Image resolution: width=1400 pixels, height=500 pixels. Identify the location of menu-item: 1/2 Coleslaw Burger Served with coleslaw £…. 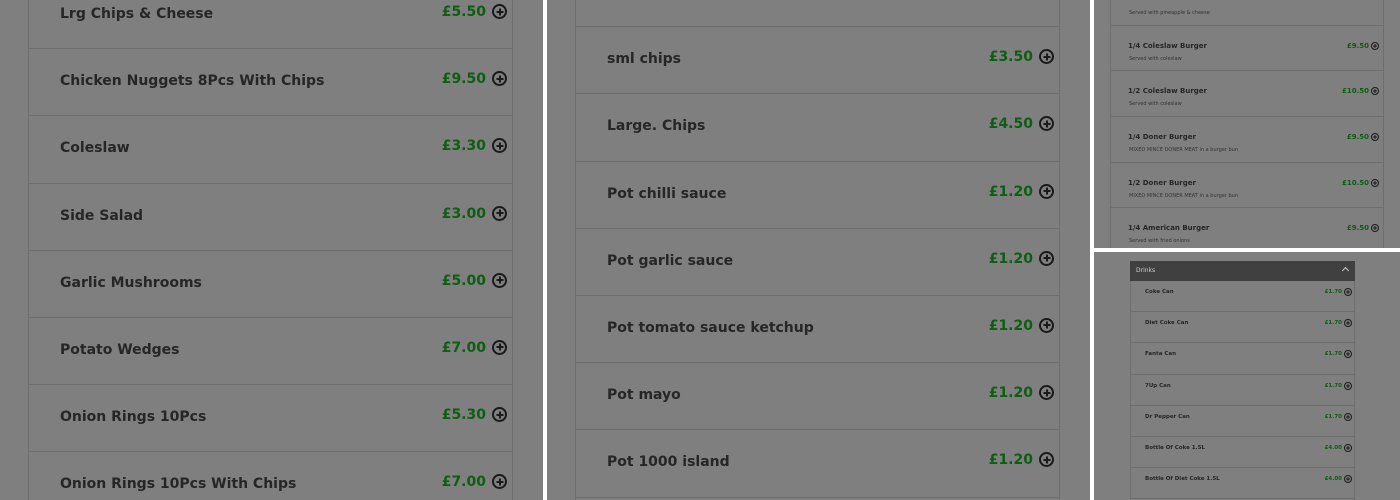
(1247, 94).